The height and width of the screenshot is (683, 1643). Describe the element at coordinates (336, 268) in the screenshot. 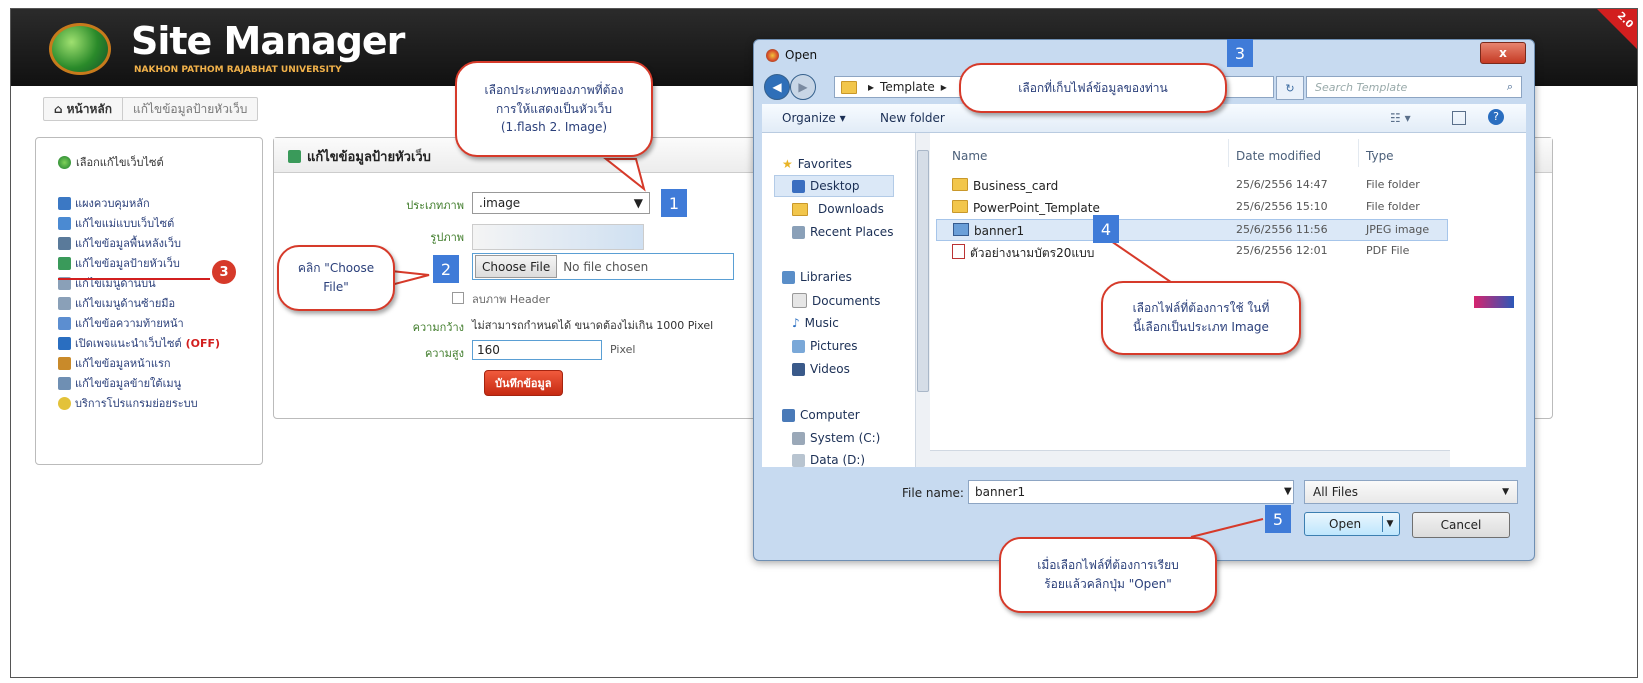

I see `callout-text: คลิก "Choose` at that location.